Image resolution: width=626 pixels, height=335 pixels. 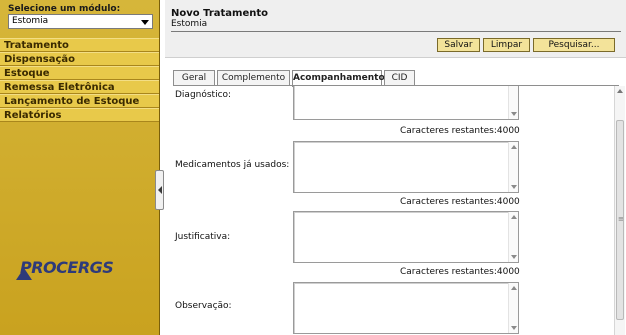 I want to click on module-select-label: Selecione um módulo:, so click(x=64, y=9).